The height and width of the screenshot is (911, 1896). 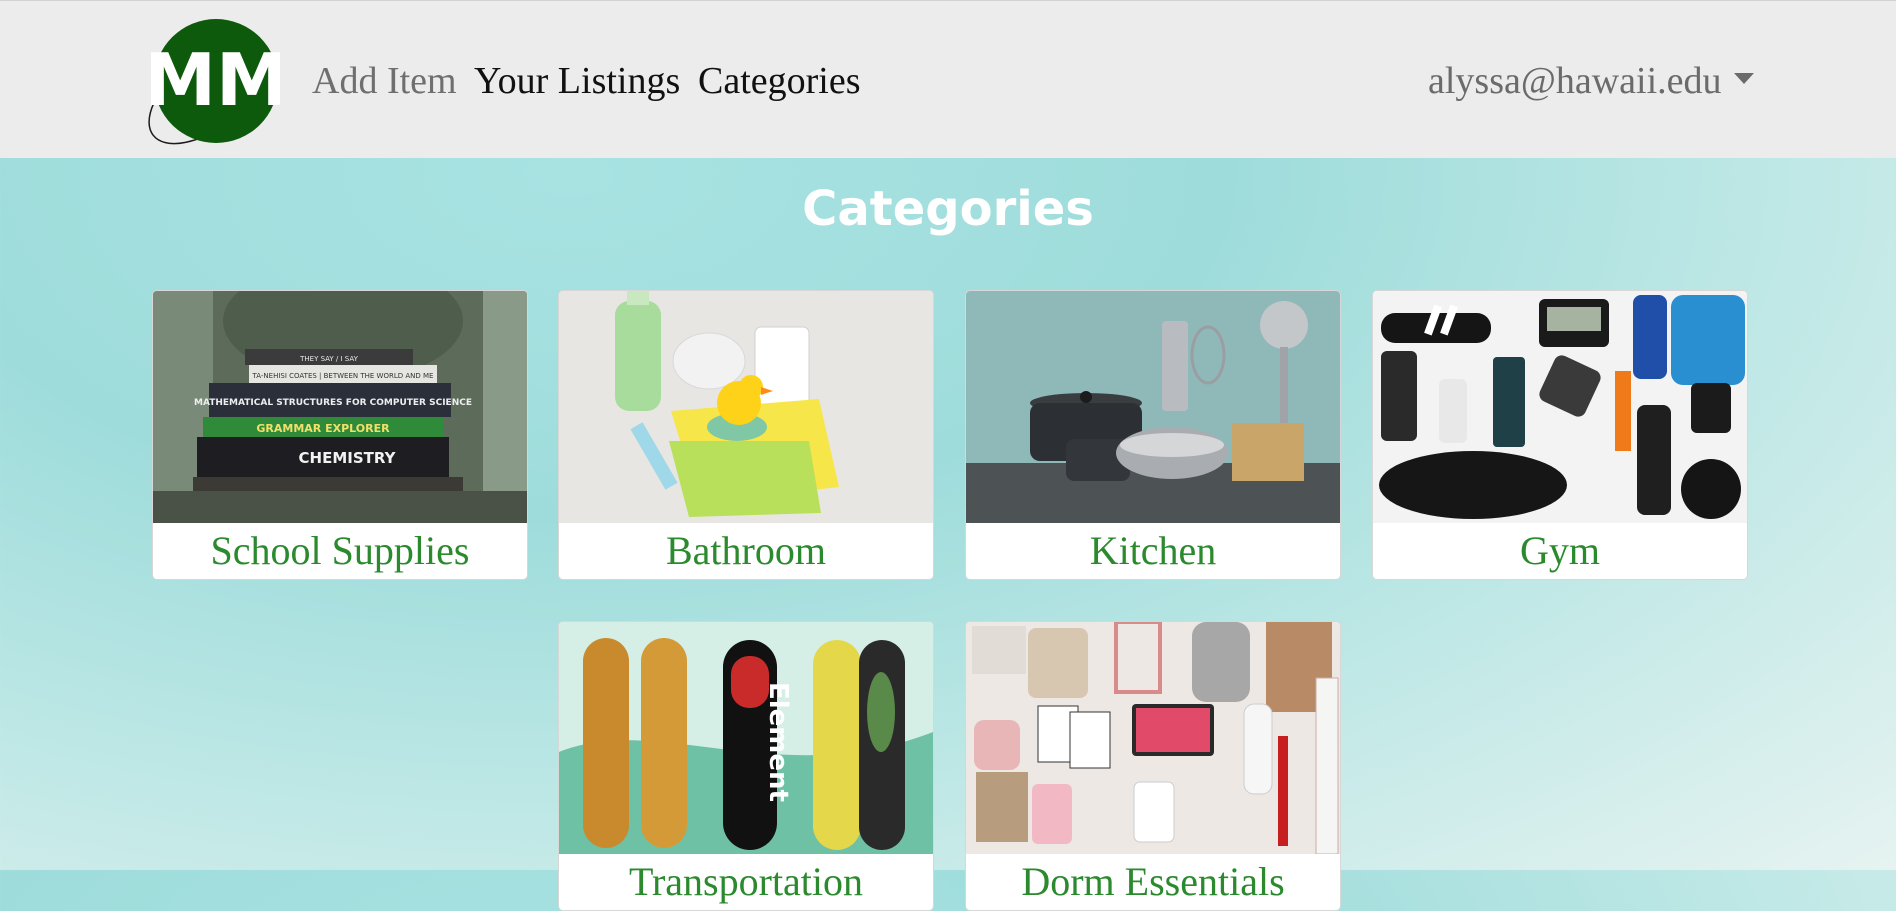 What do you see at coordinates (1153, 881) in the screenshot?
I see `category-label: Dorm Essentials` at bounding box center [1153, 881].